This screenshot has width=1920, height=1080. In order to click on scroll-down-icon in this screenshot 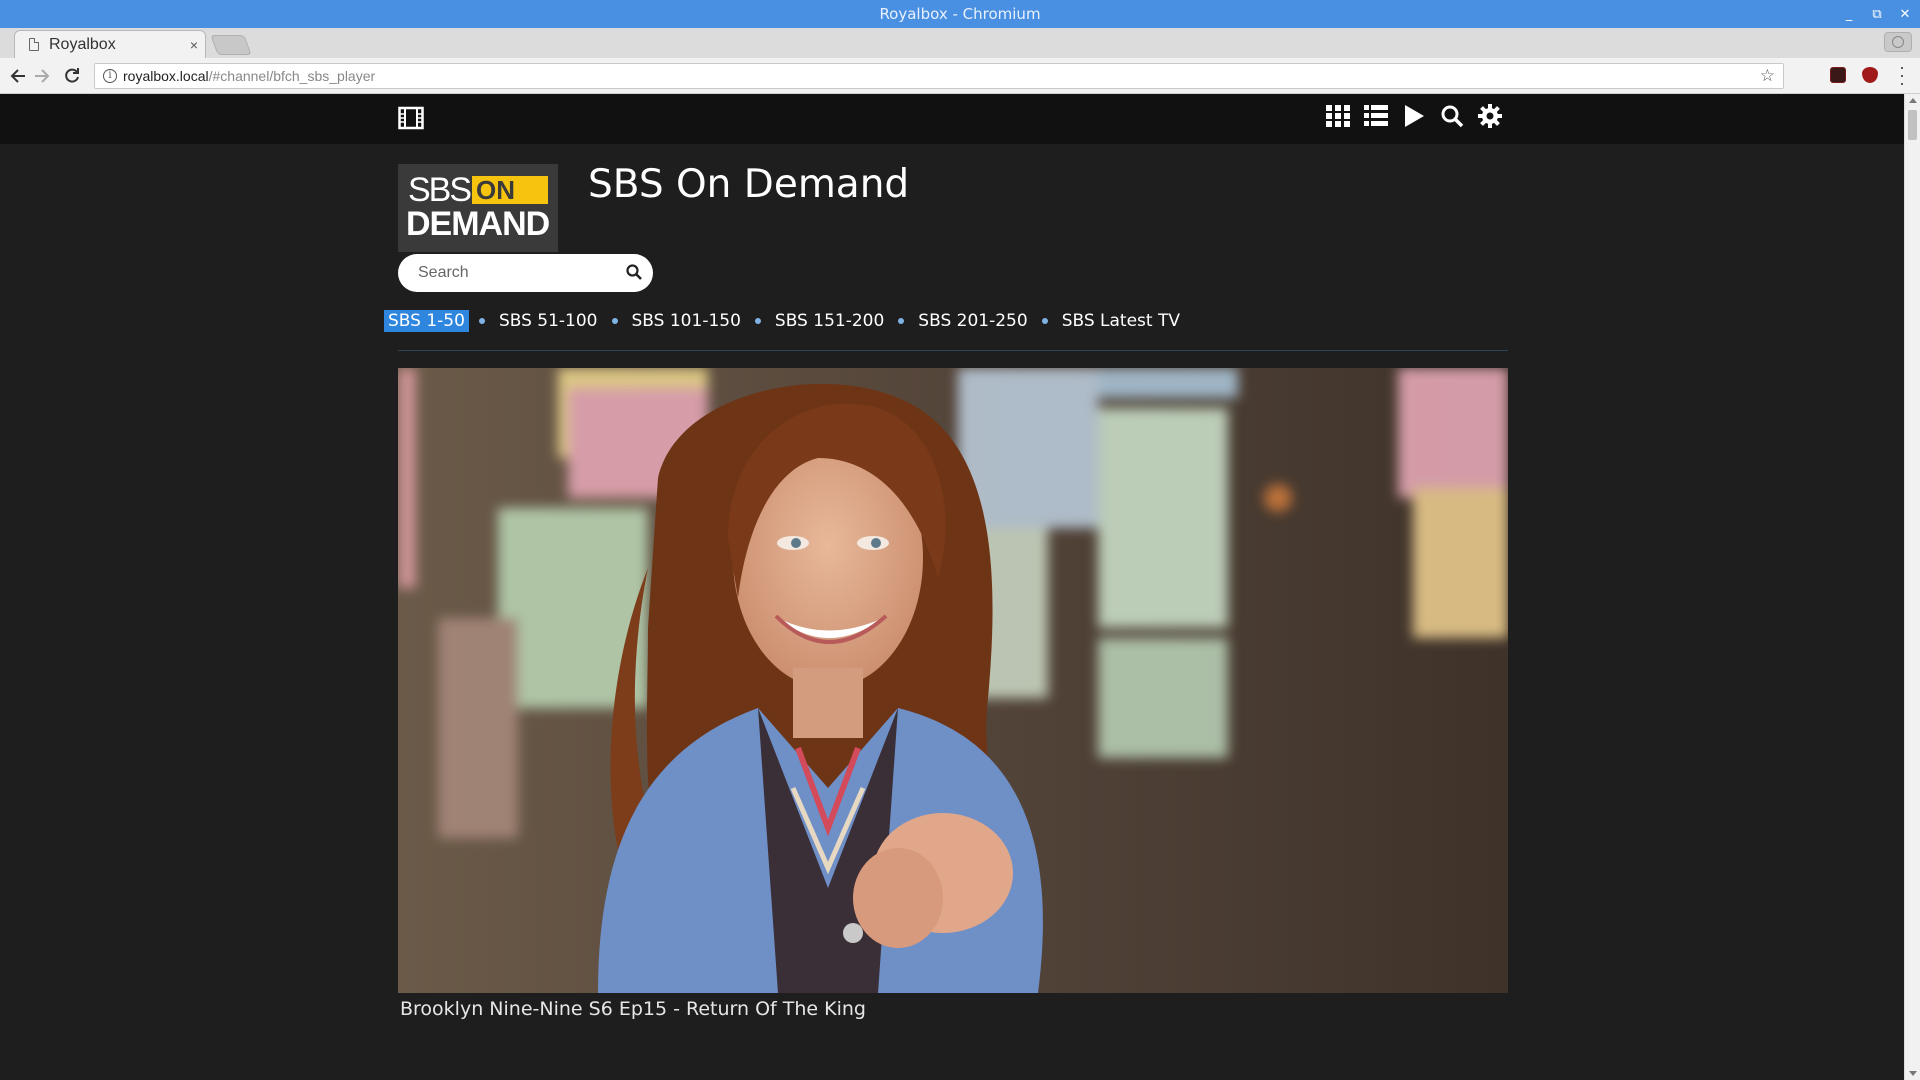, I will do `click(1913, 1073)`.